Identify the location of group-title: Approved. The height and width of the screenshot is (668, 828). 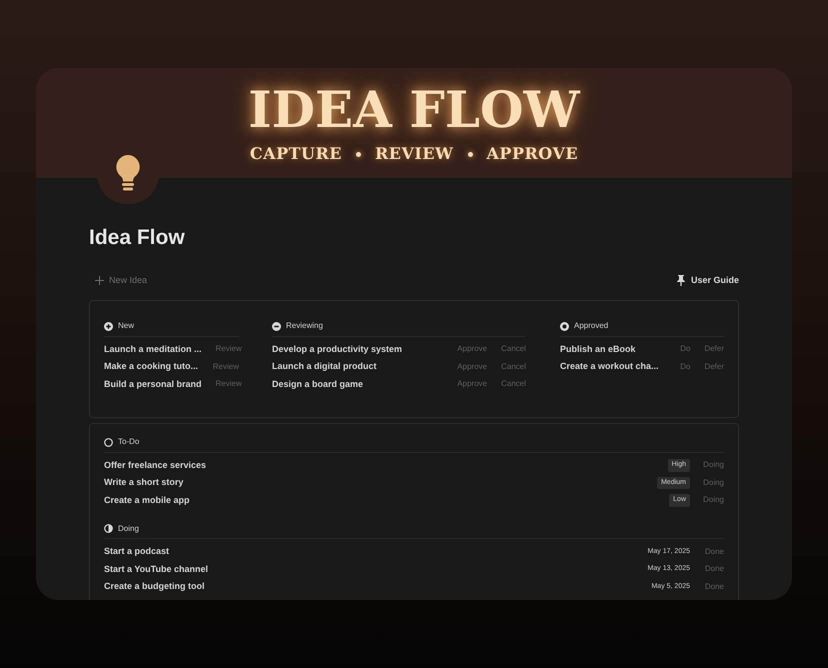
(591, 326).